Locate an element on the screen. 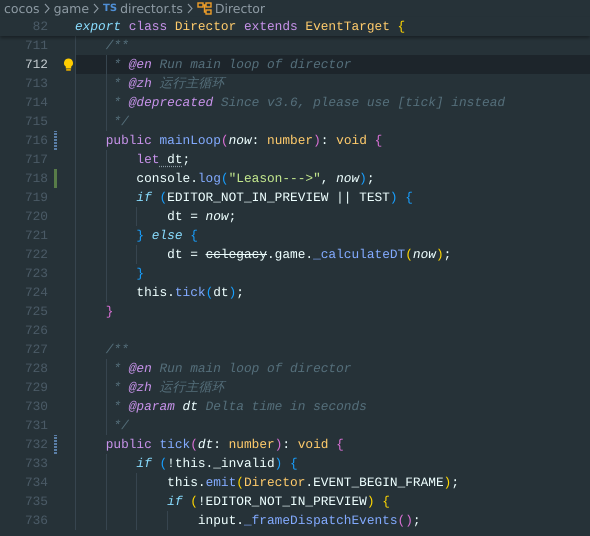  code-line: public tick(dt: number): void { is located at coordinates (224, 444).